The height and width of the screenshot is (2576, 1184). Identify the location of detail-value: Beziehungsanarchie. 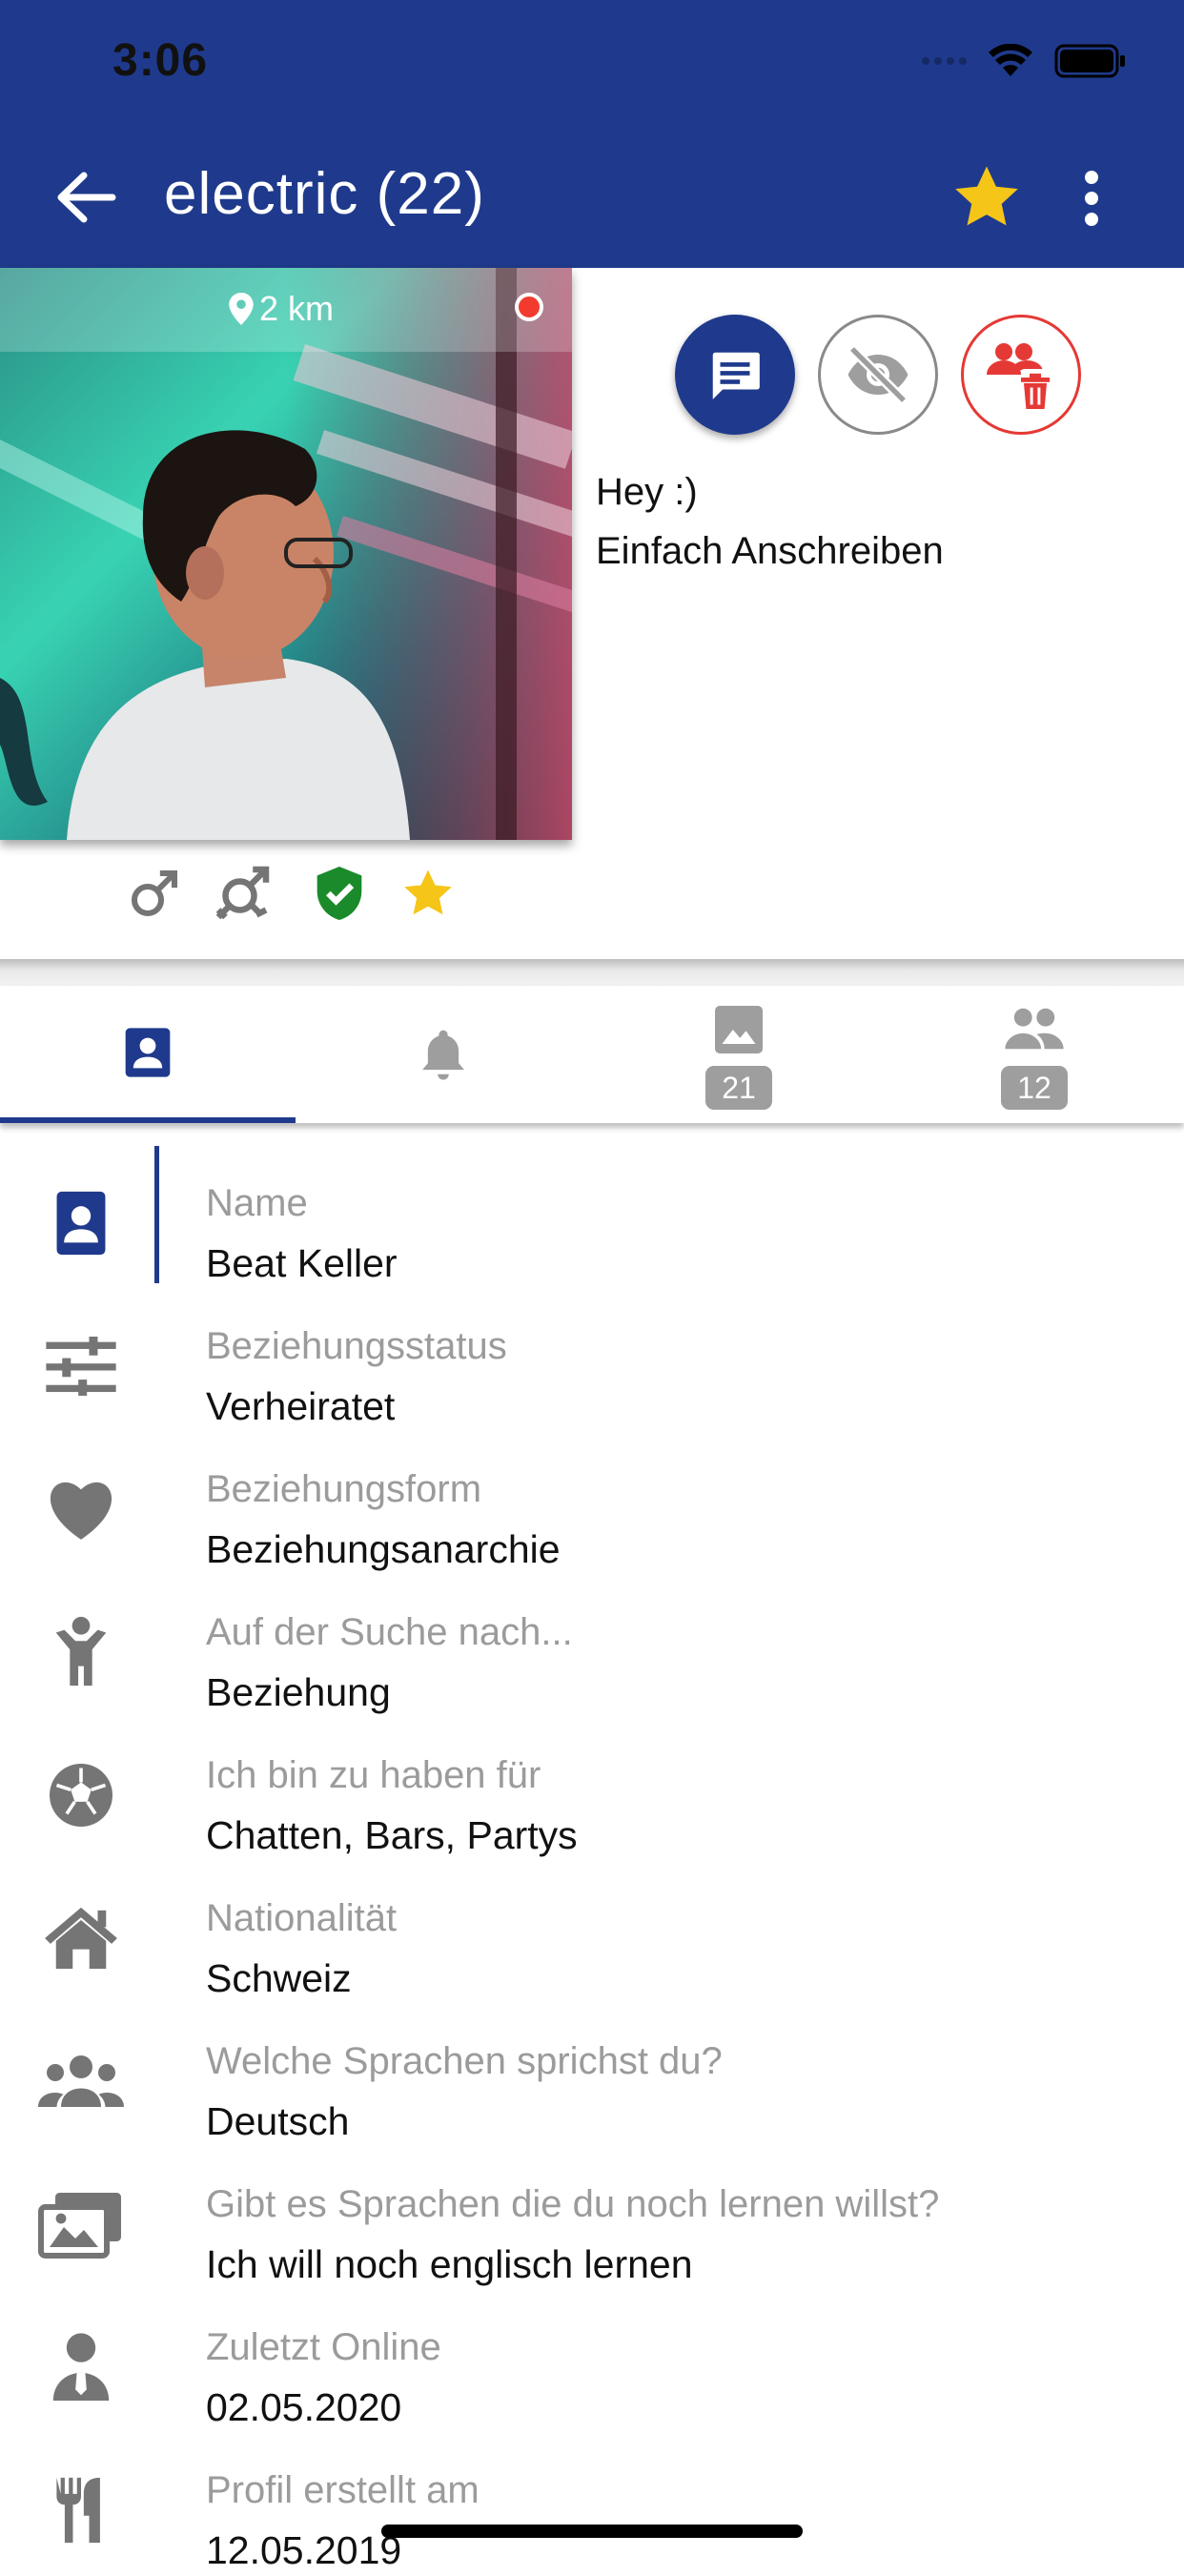
(383, 1549).